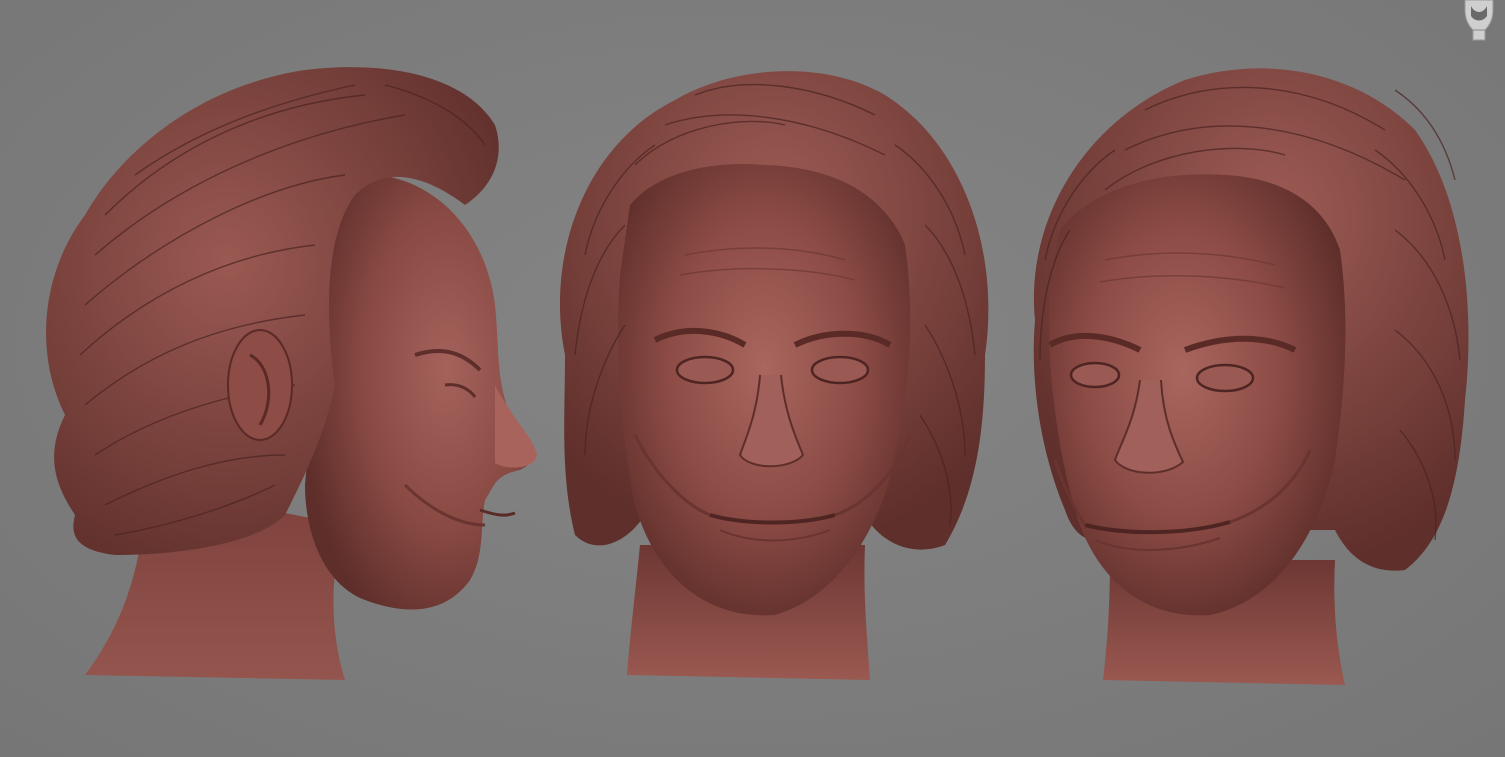 This screenshot has width=1505, height=757. I want to click on orientation-head-icon-graphic, so click(1479, 20).